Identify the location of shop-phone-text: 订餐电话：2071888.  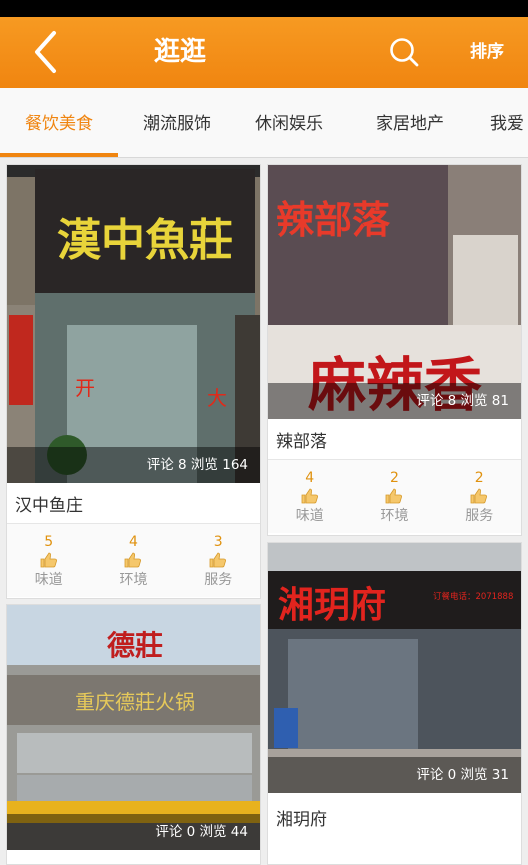
(473, 596).